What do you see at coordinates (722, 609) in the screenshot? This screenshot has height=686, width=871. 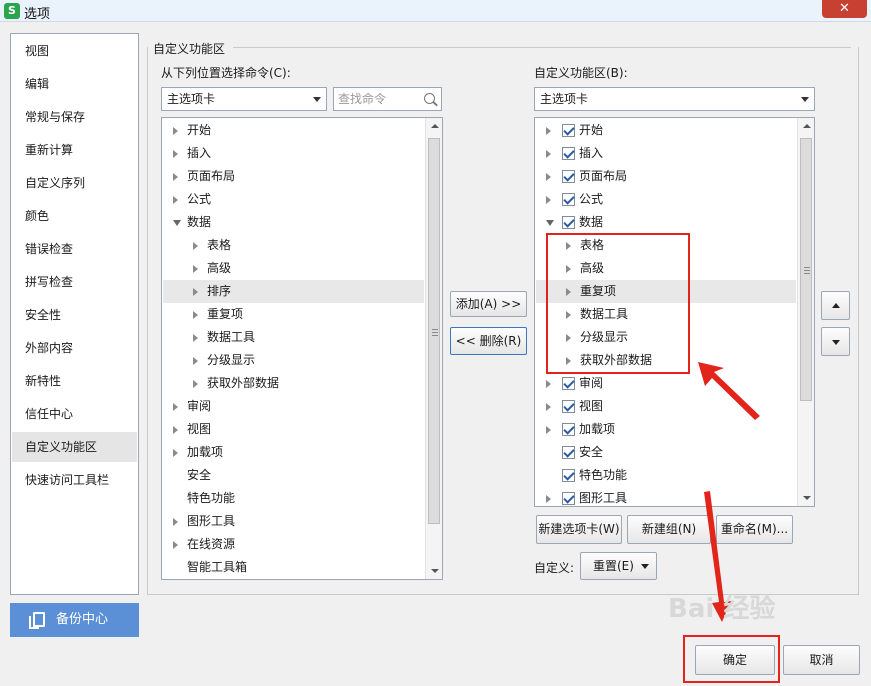 I see `watermark: Bai 经验` at bounding box center [722, 609].